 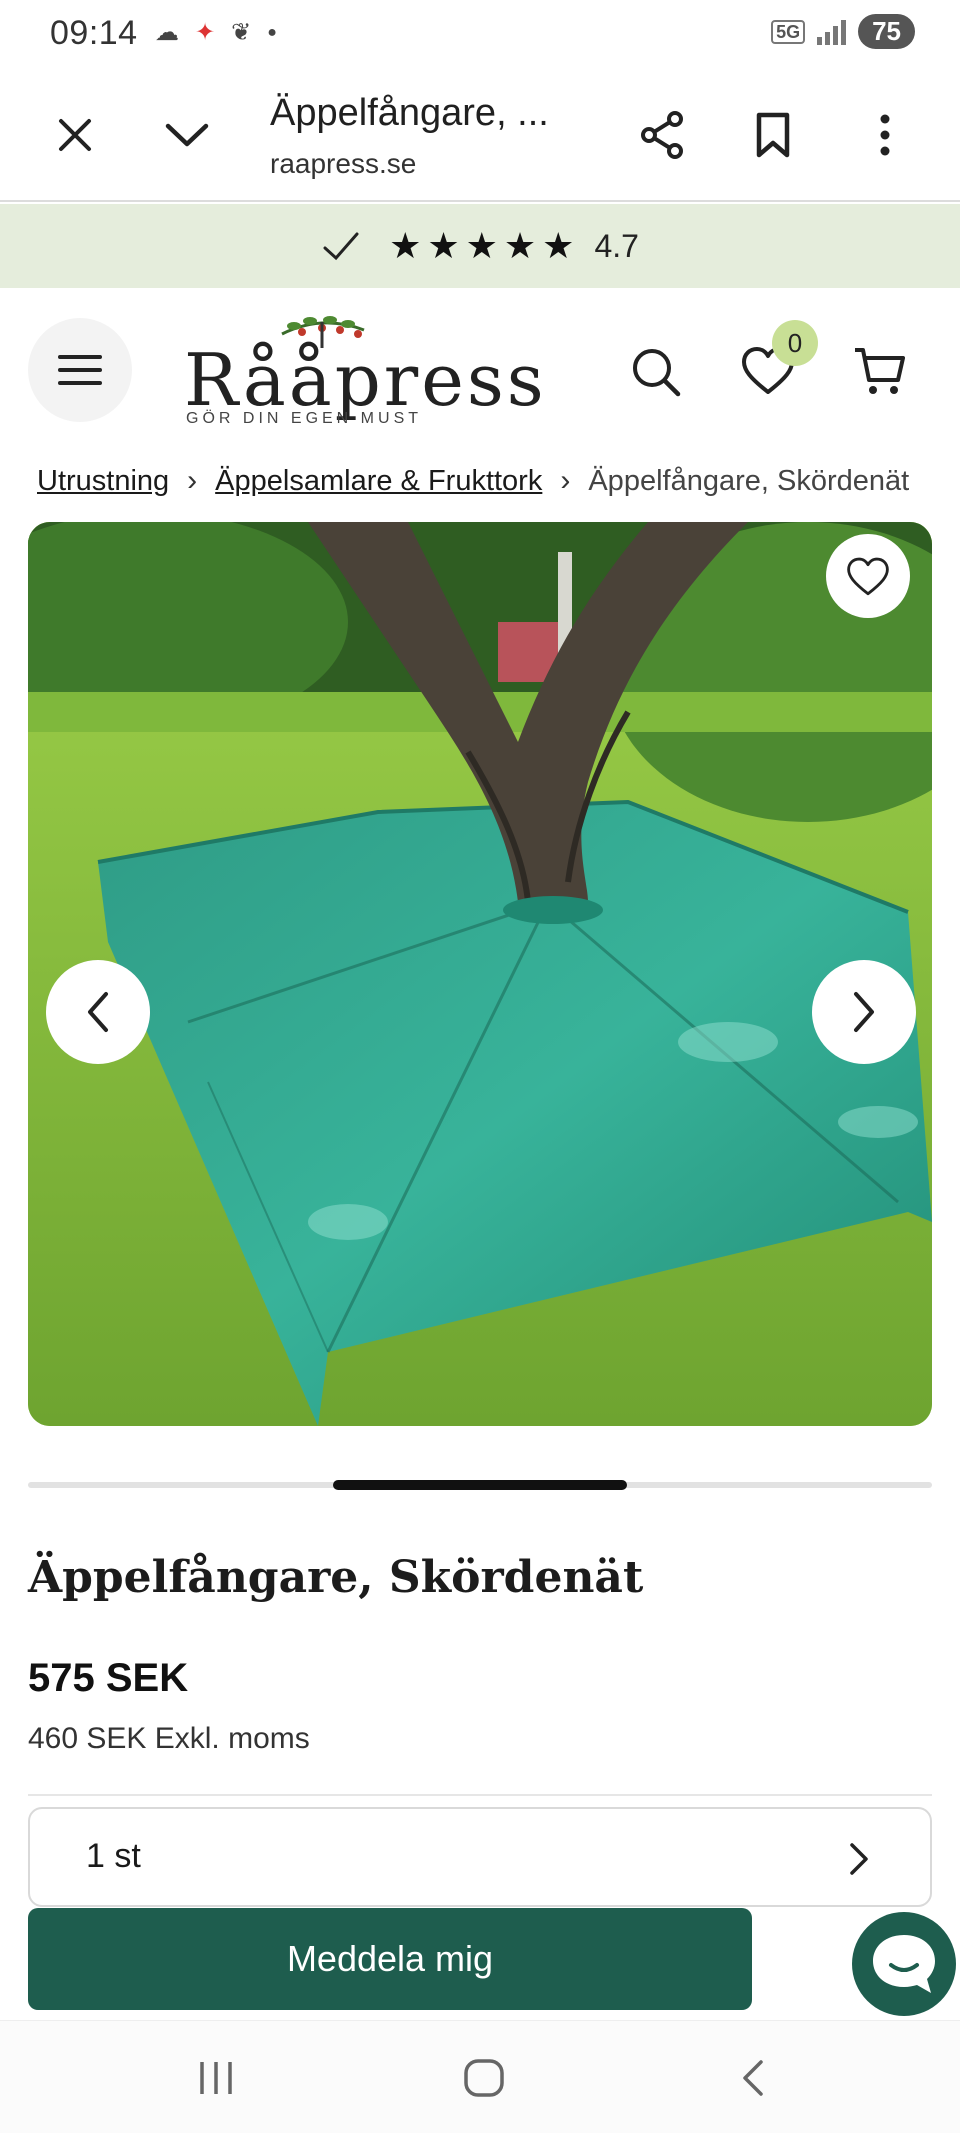 What do you see at coordinates (480, 1795) in the screenshot?
I see `divider` at bounding box center [480, 1795].